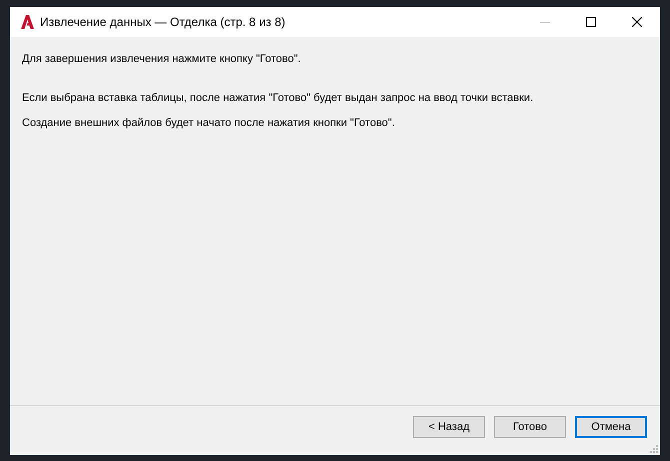  Describe the element at coordinates (591, 22) in the screenshot. I see `maximize-icon` at that location.